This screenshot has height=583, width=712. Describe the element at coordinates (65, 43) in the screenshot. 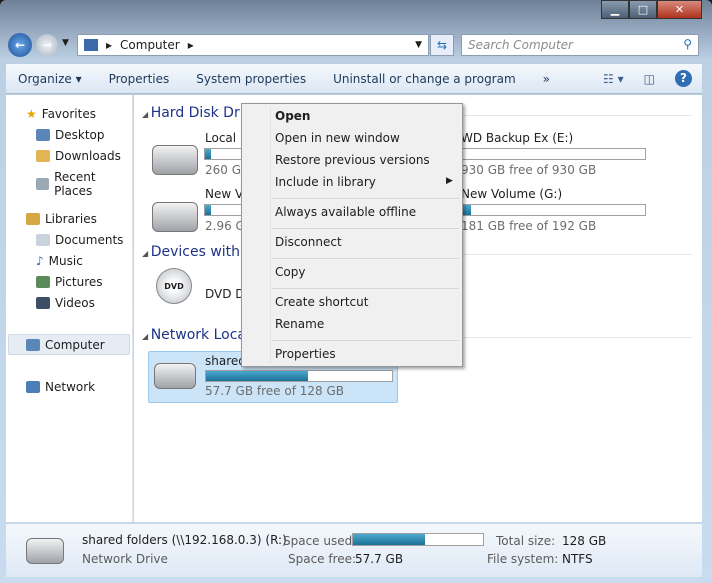

I see `recent-pages-dropdown: ▼` at that location.